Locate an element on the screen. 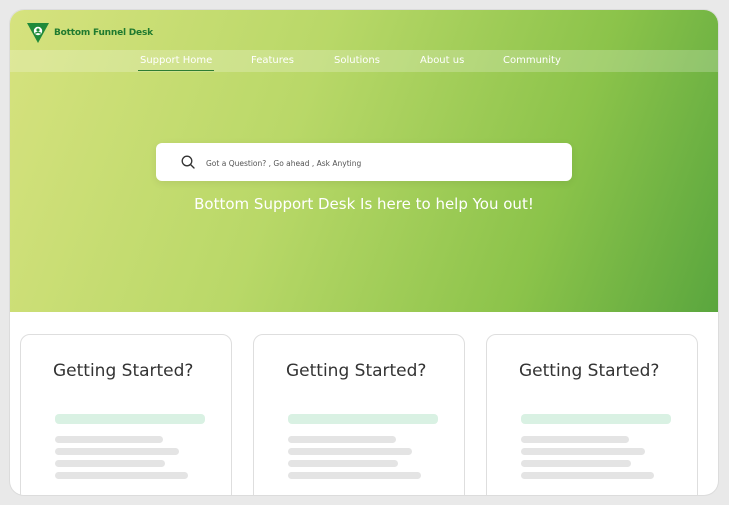 This screenshot has height=505, width=729. nav-about-us: About us is located at coordinates (442, 60).